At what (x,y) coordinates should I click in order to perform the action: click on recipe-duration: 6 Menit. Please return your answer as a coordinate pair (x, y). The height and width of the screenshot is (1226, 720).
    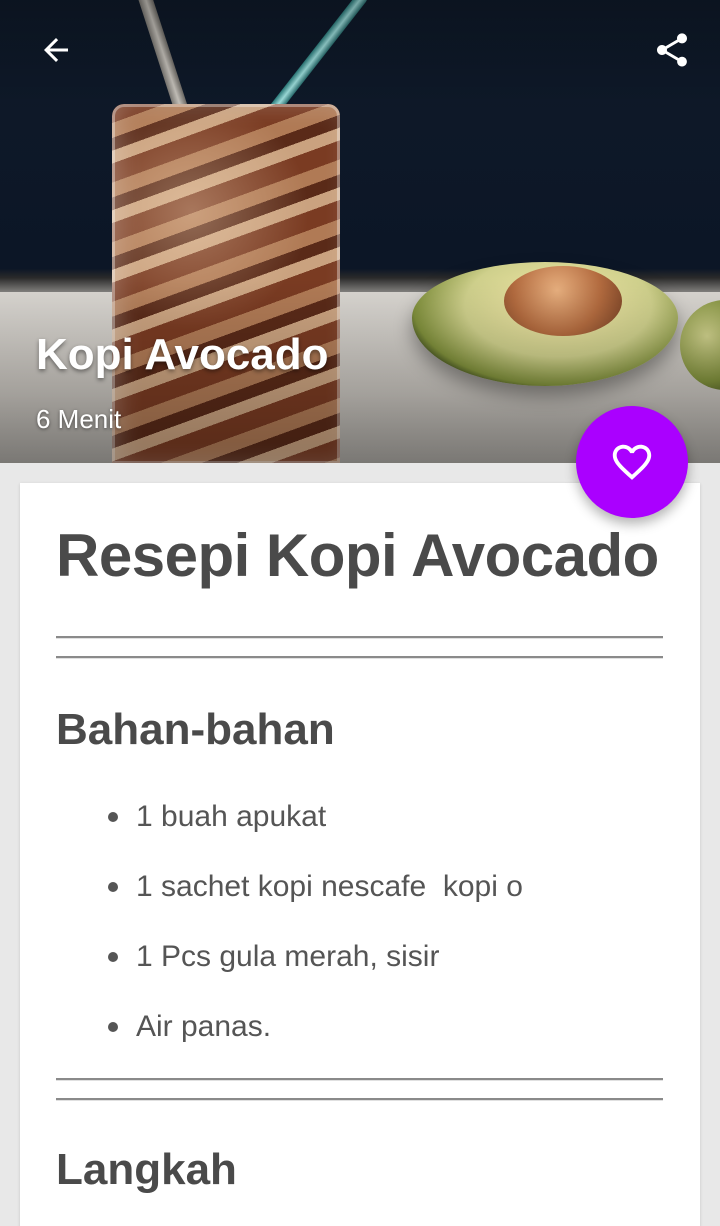
    Looking at the image, I should click on (79, 419).